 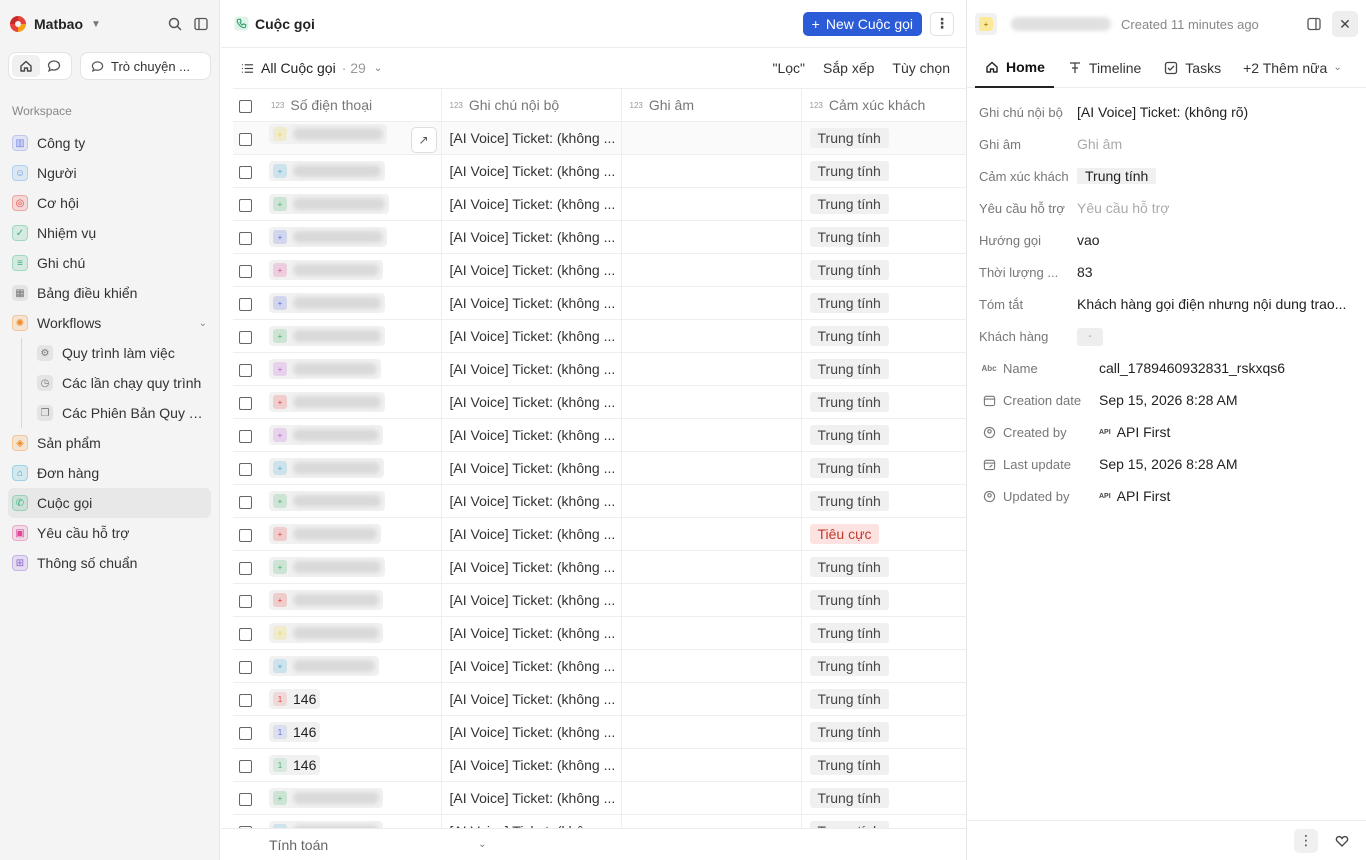 What do you see at coordinates (109, 143) in the screenshot?
I see `sidebar-item: ▥ Công ty` at bounding box center [109, 143].